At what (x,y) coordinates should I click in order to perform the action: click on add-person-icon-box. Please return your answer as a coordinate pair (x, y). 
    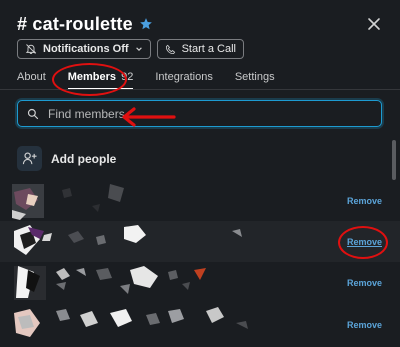
    Looking at the image, I should click on (29, 158).